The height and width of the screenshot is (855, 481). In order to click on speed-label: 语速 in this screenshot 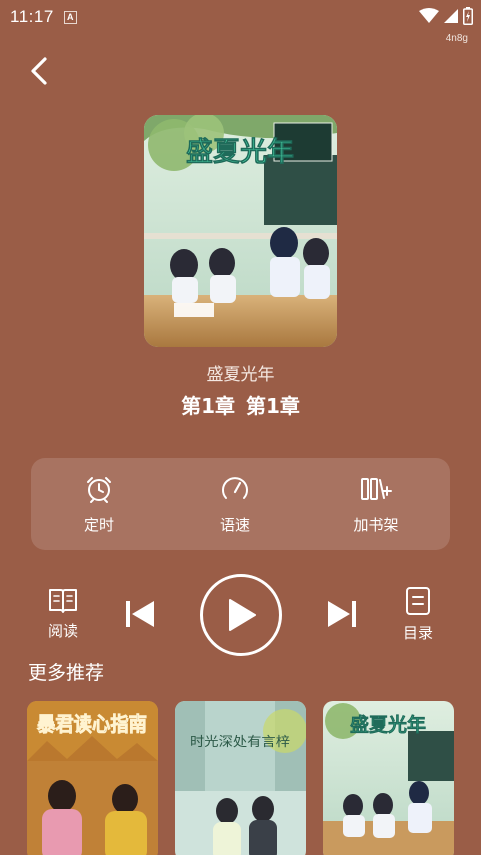, I will do `click(234, 525)`.